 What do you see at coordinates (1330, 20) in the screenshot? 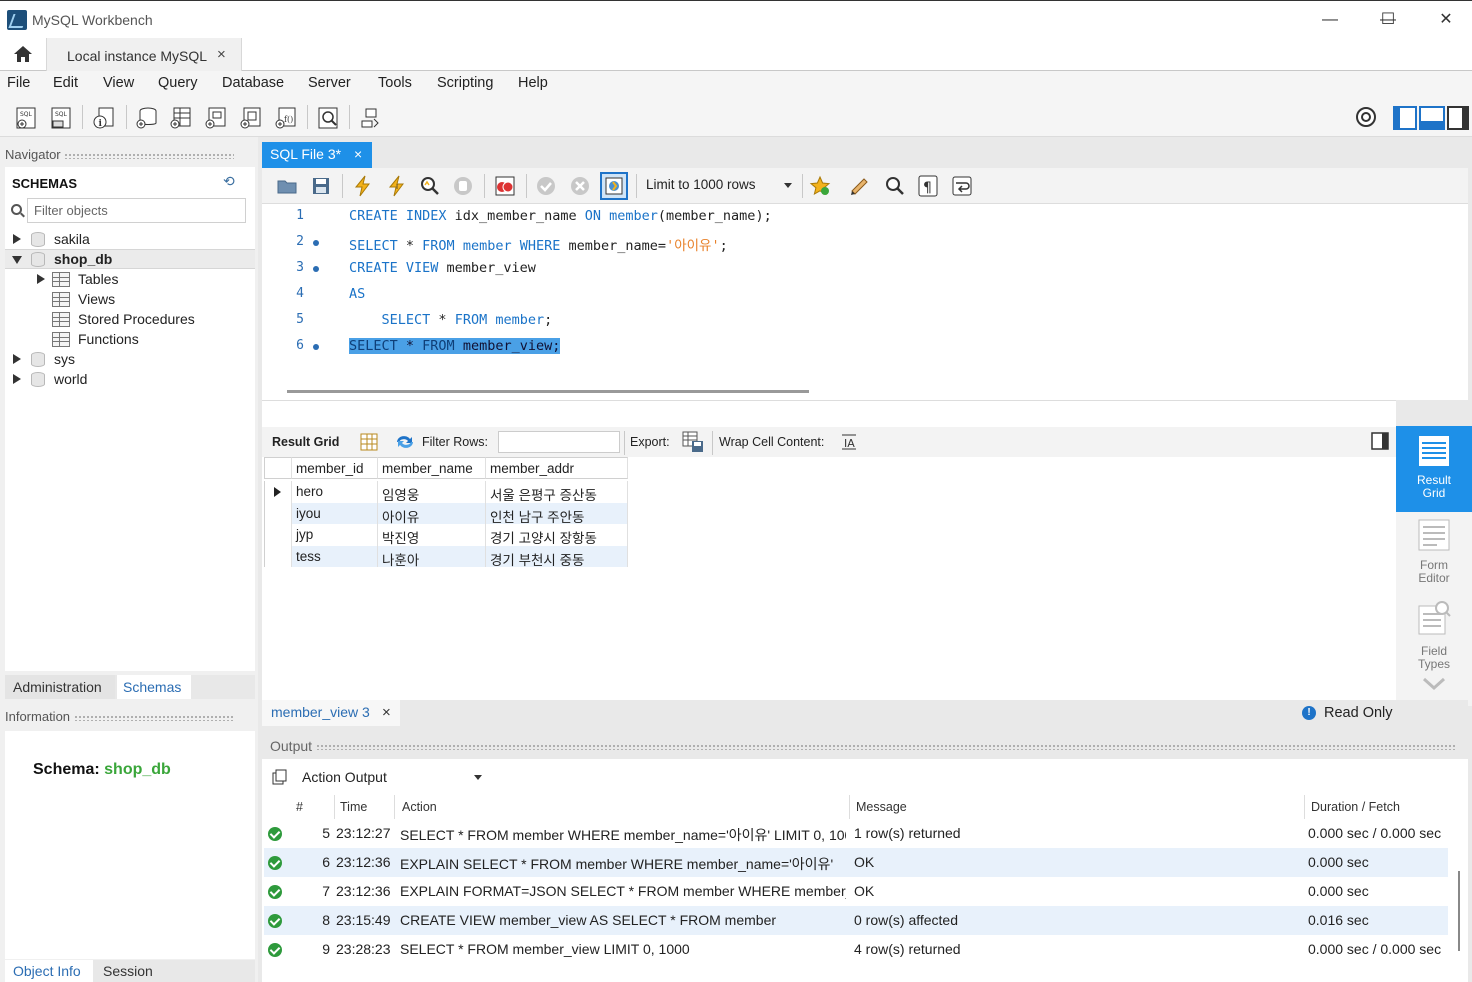
I see `minimize-button-glyph: —` at bounding box center [1330, 20].